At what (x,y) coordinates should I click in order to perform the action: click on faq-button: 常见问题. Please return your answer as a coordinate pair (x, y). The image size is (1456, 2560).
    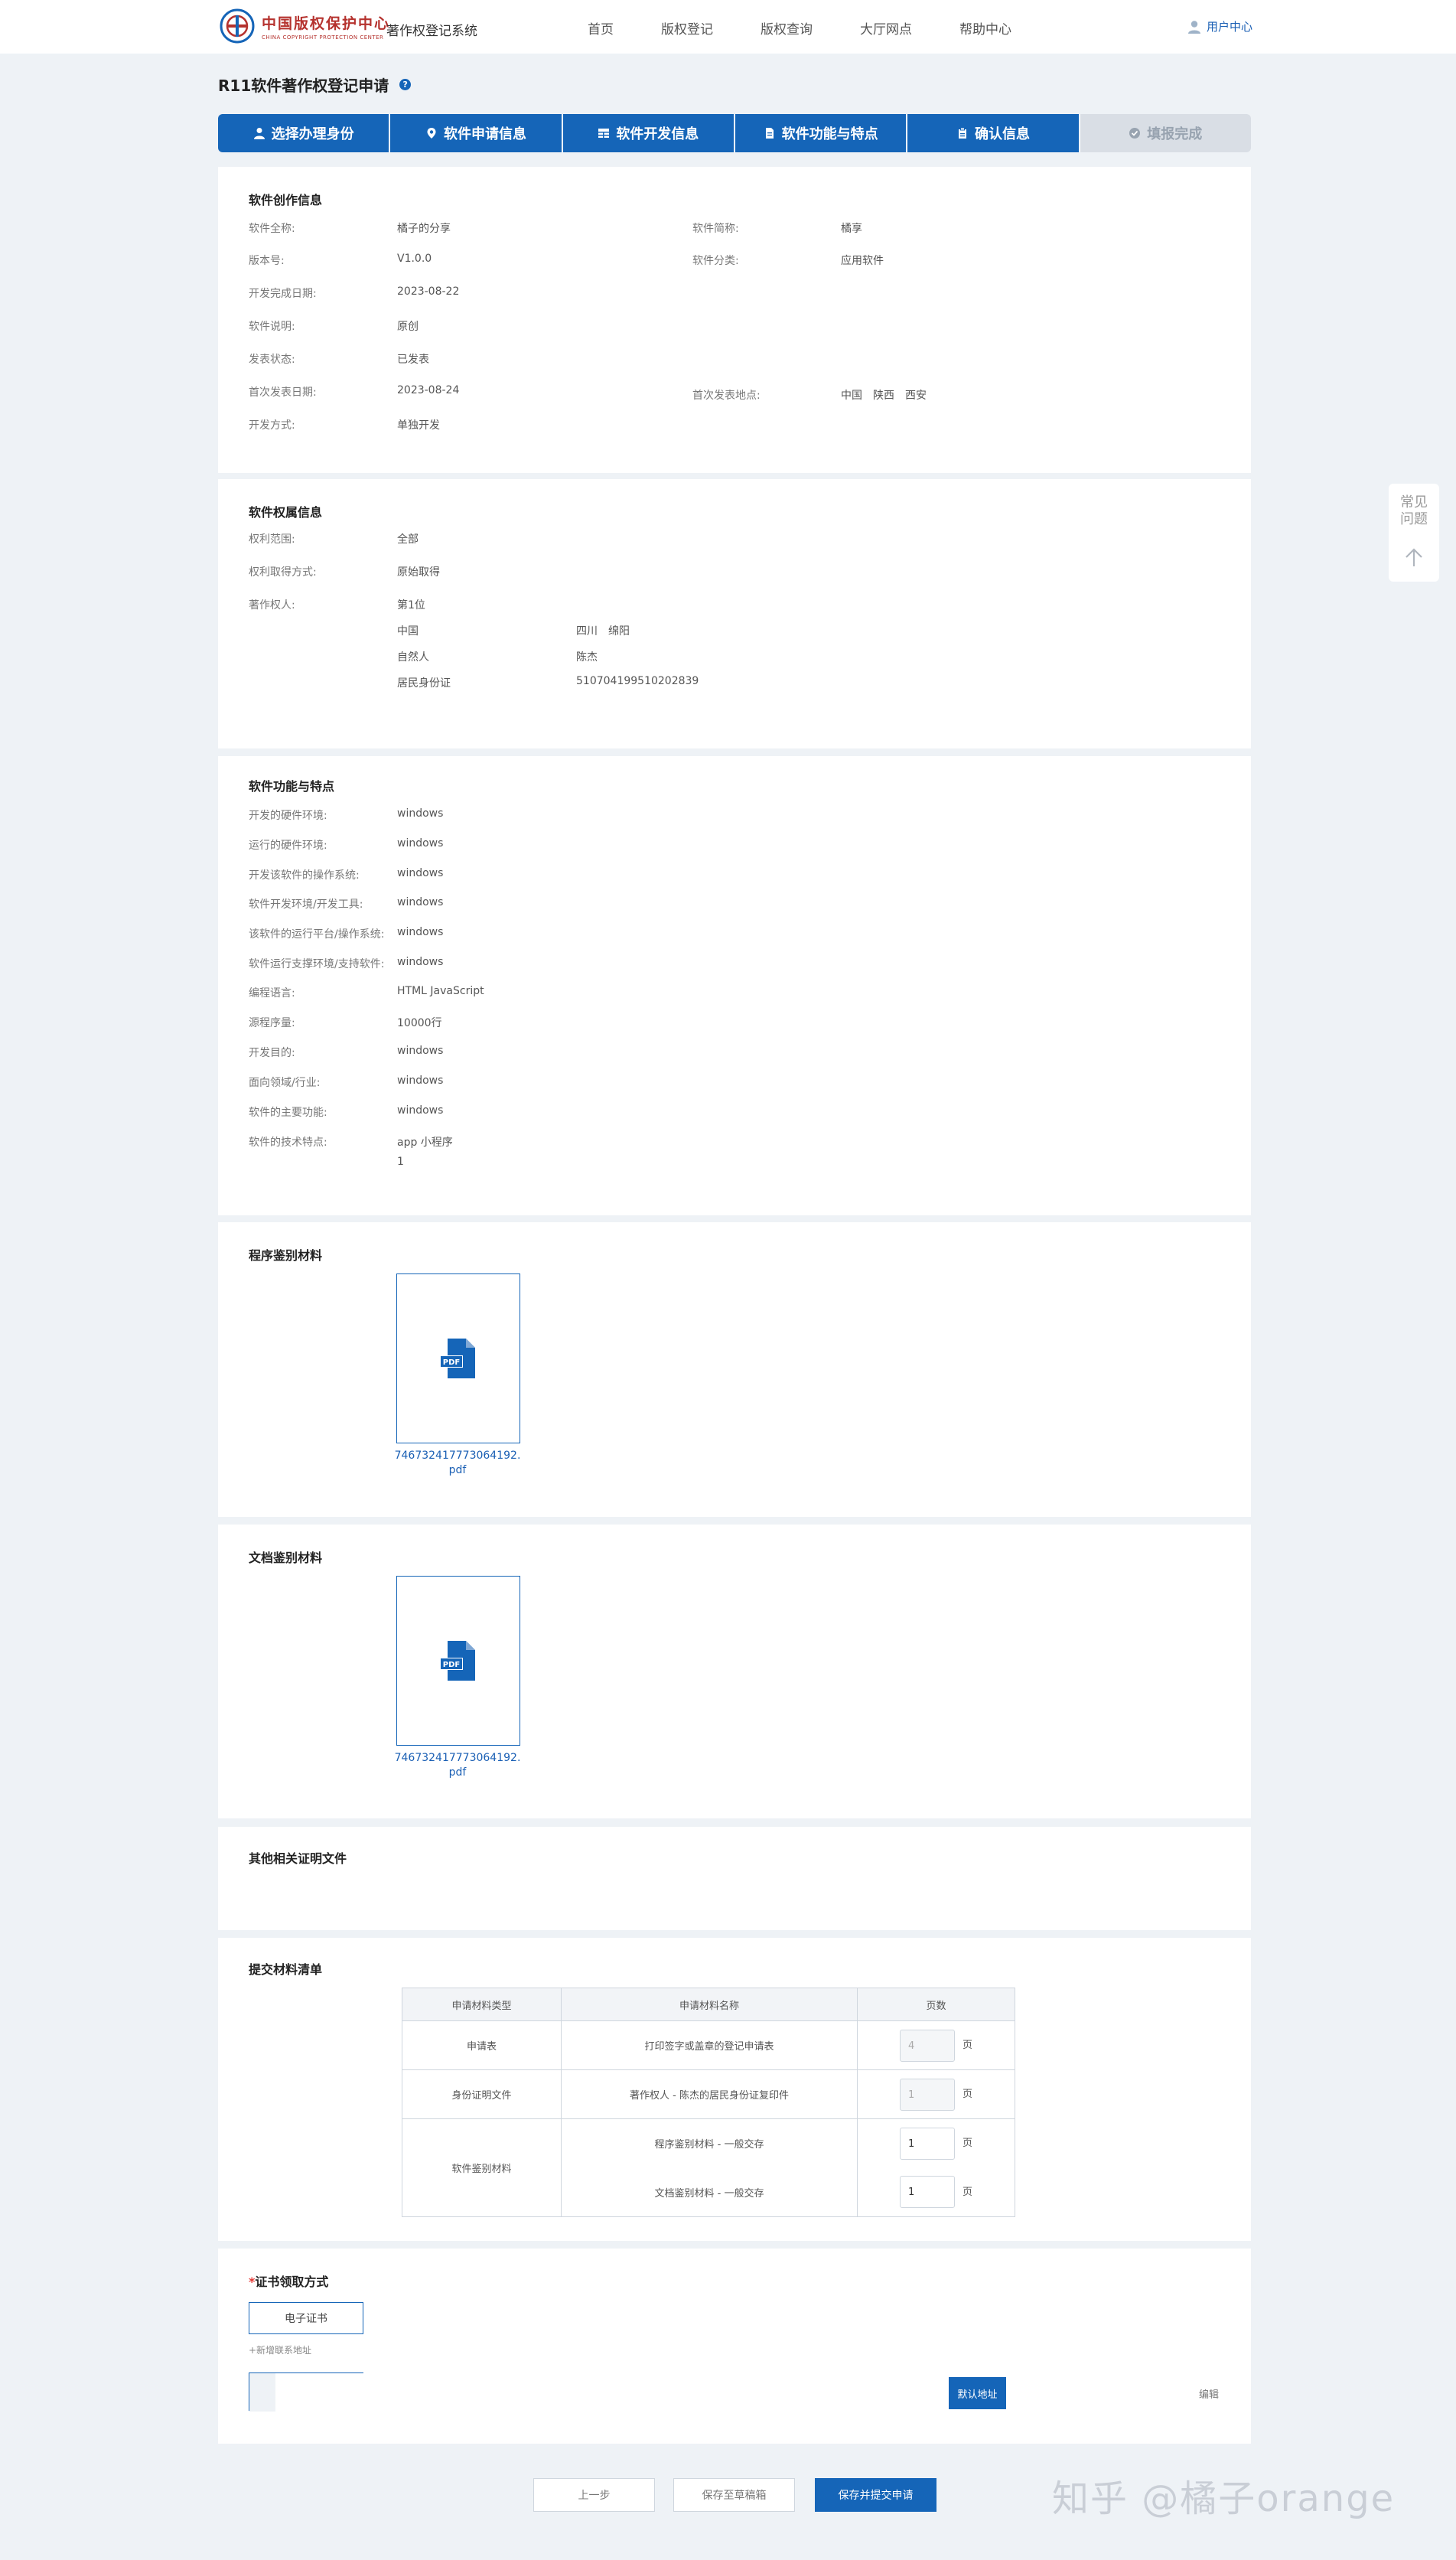
    Looking at the image, I should click on (1414, 511).